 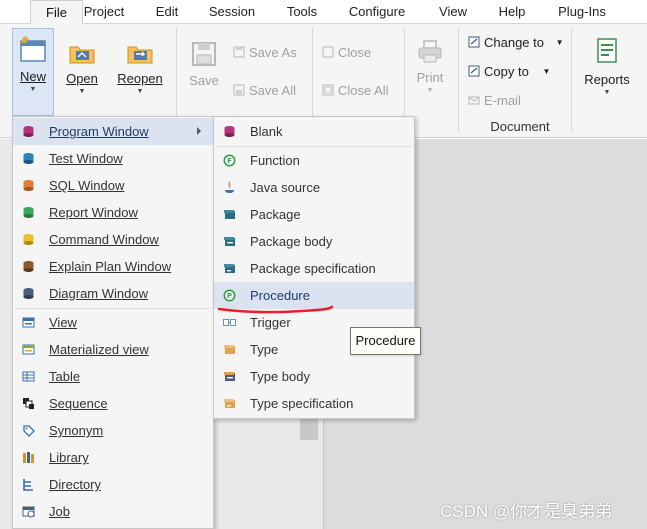 What do you see at coordinates (113, 484) in the screenshot?
I see `menu-item-directory: Directory` at bounding box center [113, 484].